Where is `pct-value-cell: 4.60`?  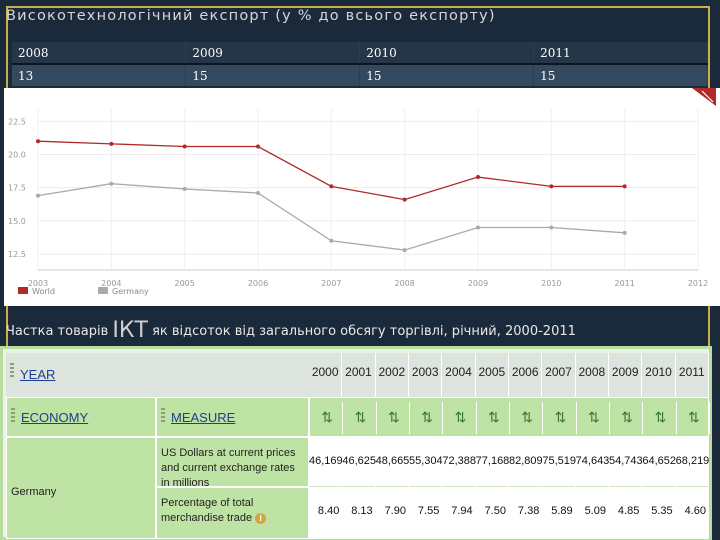 pct-value-cell: 4.60 is located at coordinates (692, 513).